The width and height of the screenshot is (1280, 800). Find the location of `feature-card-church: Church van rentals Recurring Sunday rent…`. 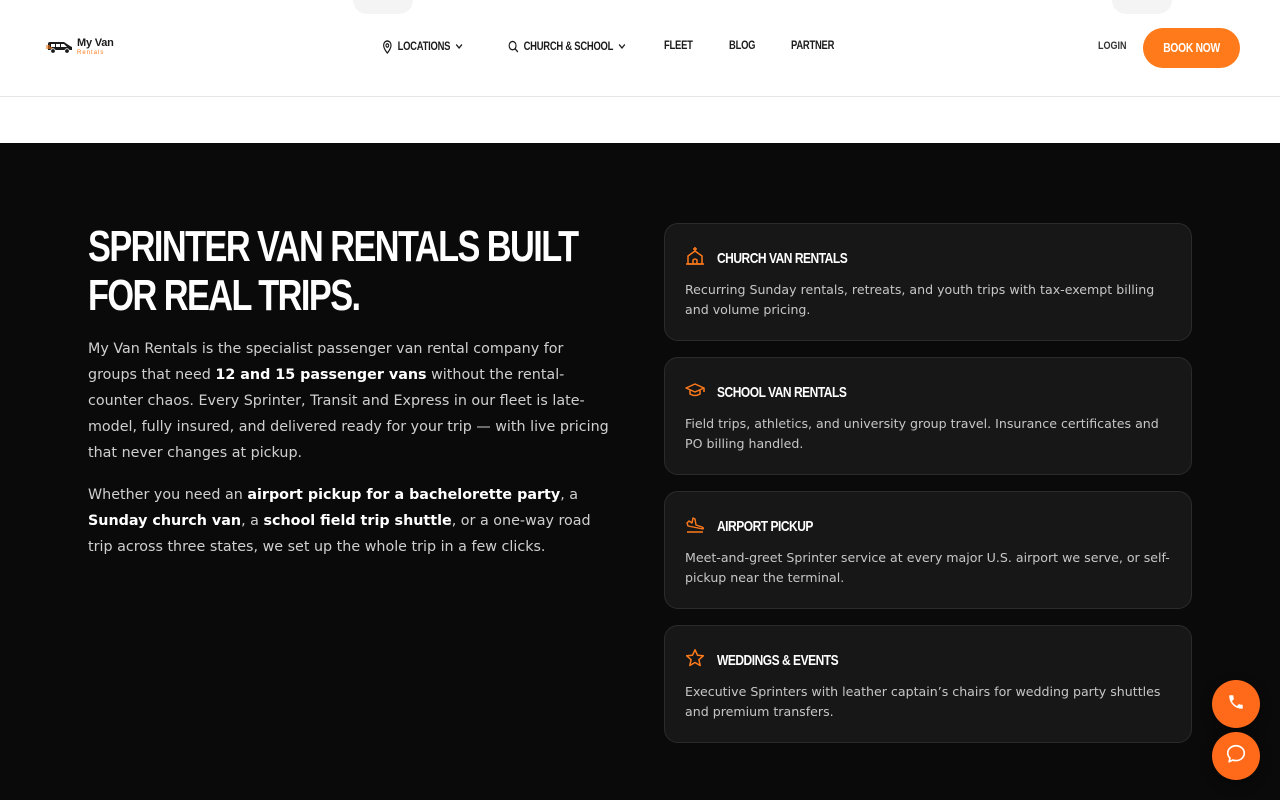

feature-card-church: Church van rentals Recurring Sunday rent… is located at coordinates (928, 282).